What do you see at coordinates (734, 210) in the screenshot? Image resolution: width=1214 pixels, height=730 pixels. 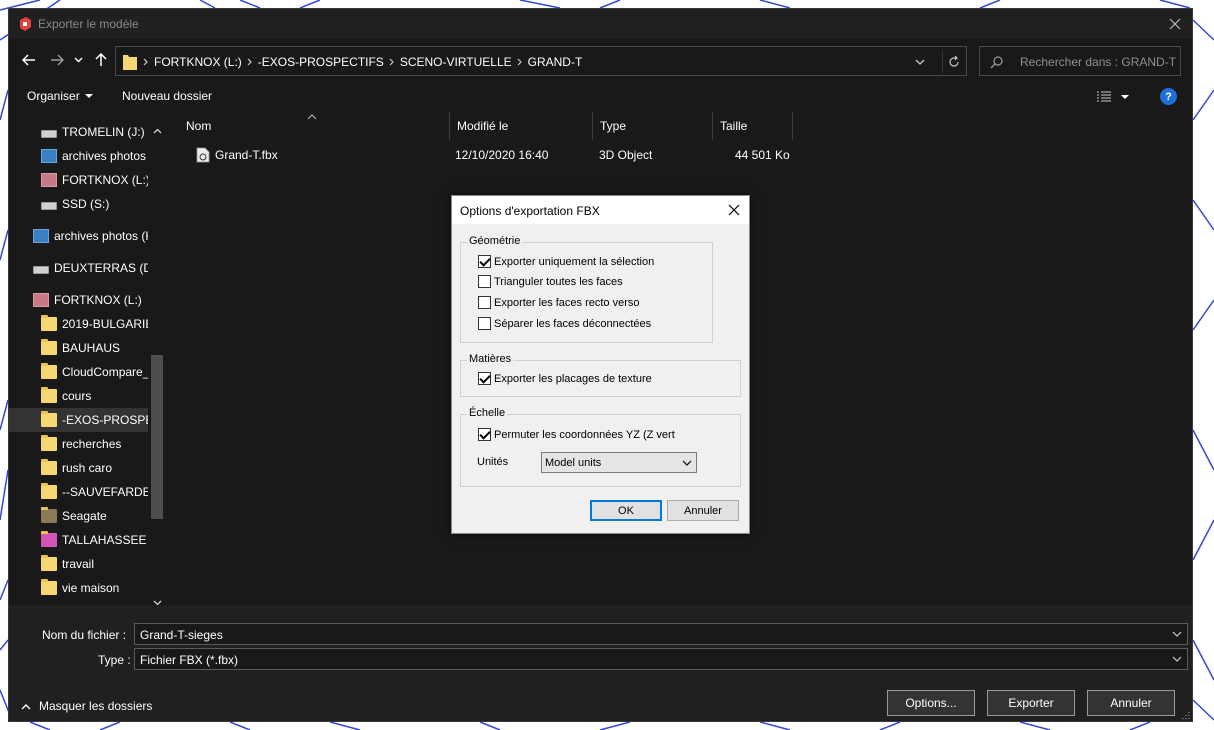 I see `fbx-dialog-close-button` at bounding box center [734, 210].